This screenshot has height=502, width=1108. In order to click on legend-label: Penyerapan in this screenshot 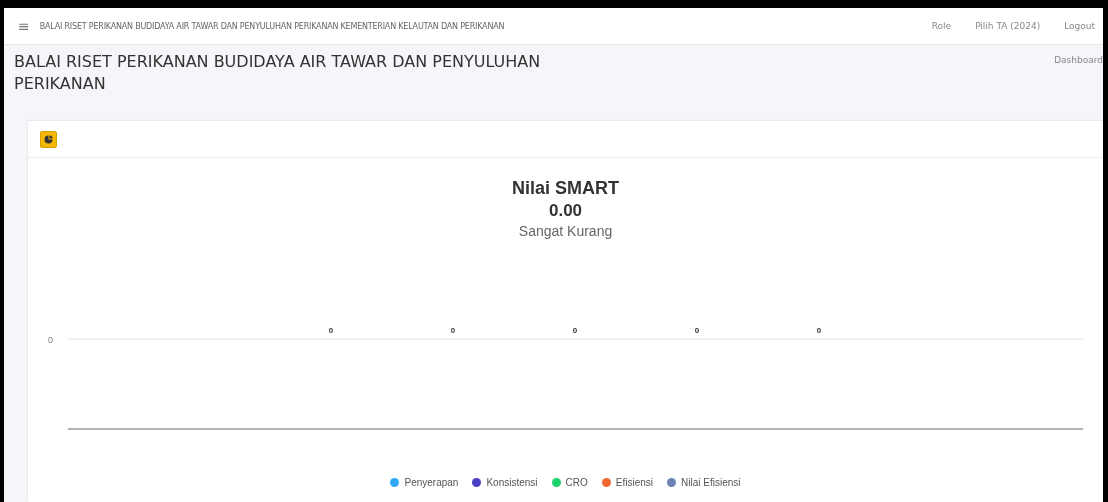, I will do `click(431, 482)`.